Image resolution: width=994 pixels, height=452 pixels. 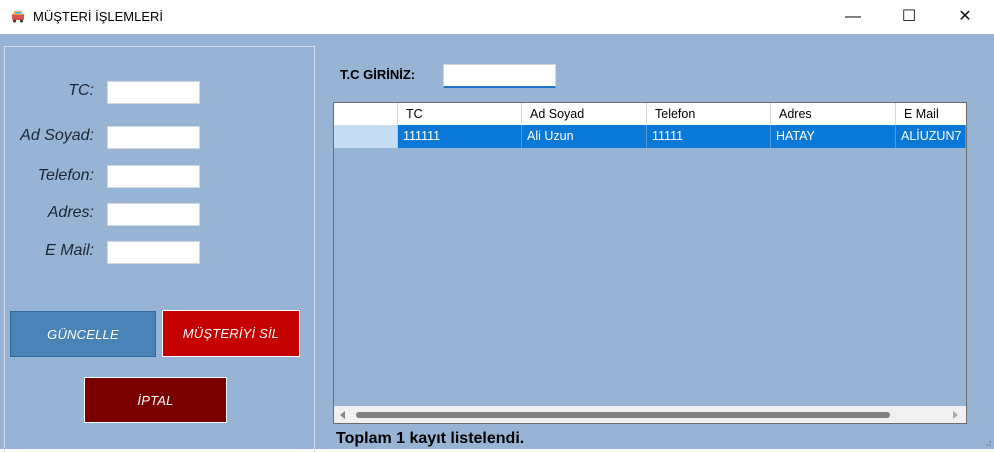 I want to click on minimize-icon: —, so click(x=853, y=16).